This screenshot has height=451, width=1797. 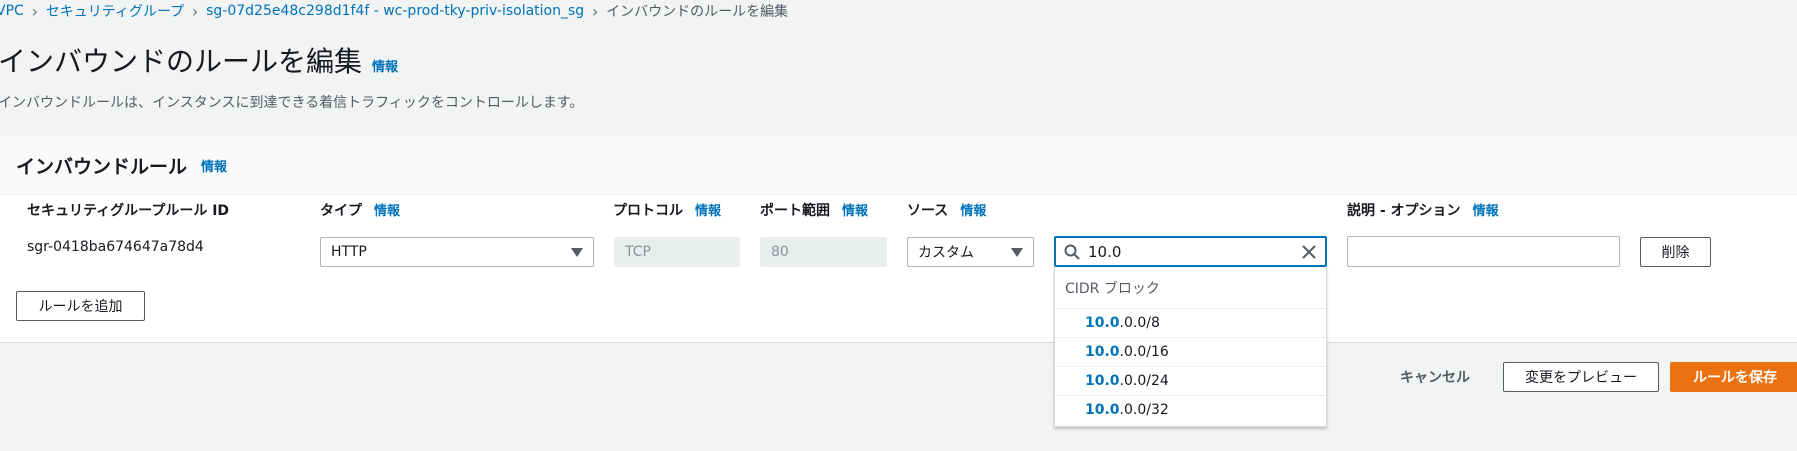 I want to click on save-rules-label: ルールを保存, so click(x=1735, y=378).